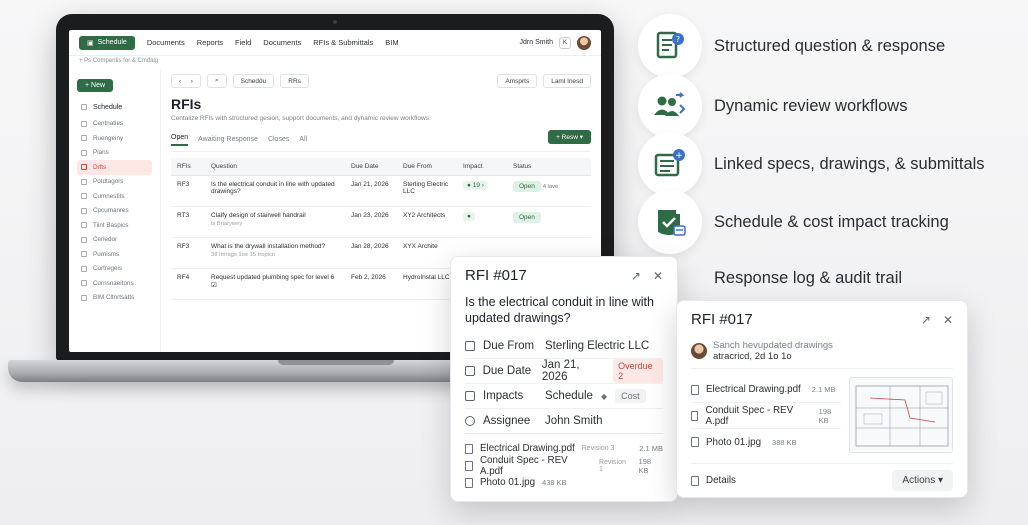 This screenshot has height=525, width=1028. What do you see at coordinates (811, 164) in the screenshot?
I see `feature-linked-specs: + Linked specs, drawings, & submittals` at bounding box center [811, 164].